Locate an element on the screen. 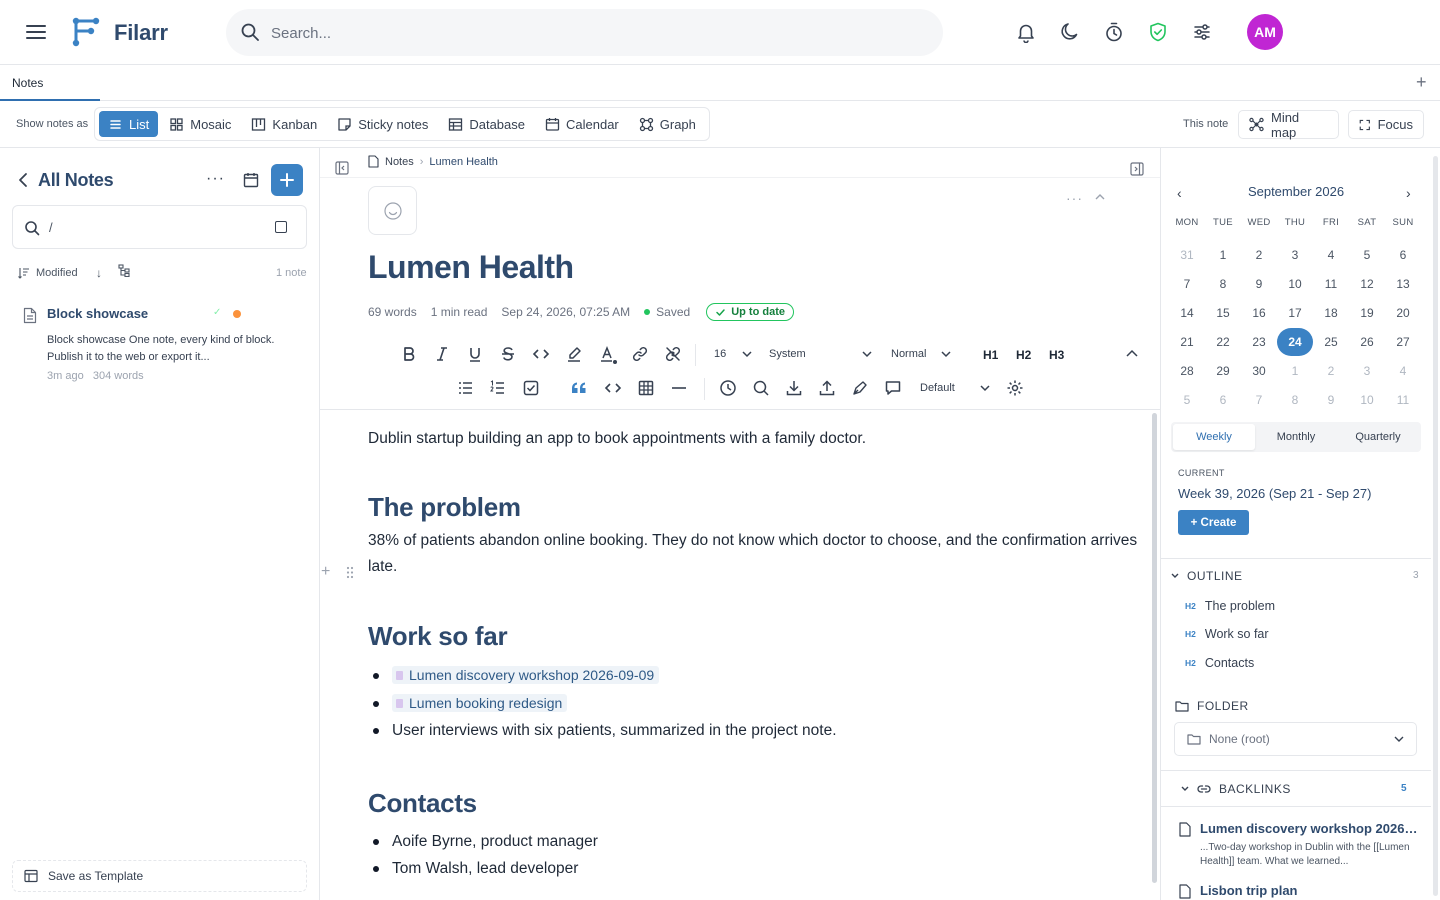 The height and width of the screenshot is (900, 1440). view-database-button: Database is located at coordinates (486, 124).